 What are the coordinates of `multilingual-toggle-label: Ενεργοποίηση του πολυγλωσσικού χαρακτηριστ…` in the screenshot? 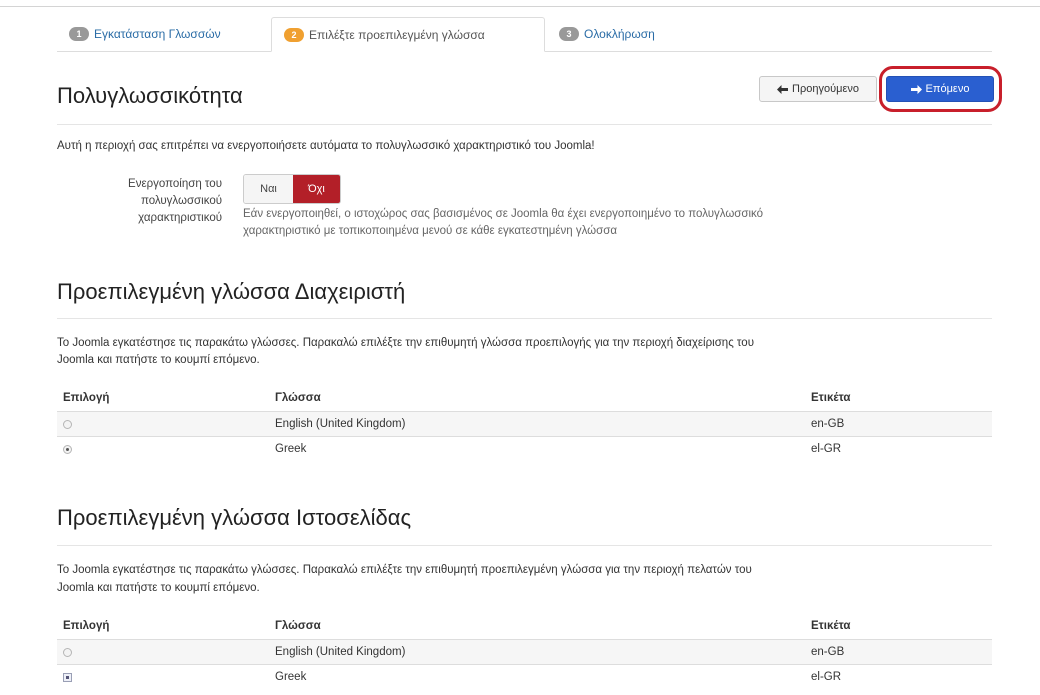 It's located at (175, 201).